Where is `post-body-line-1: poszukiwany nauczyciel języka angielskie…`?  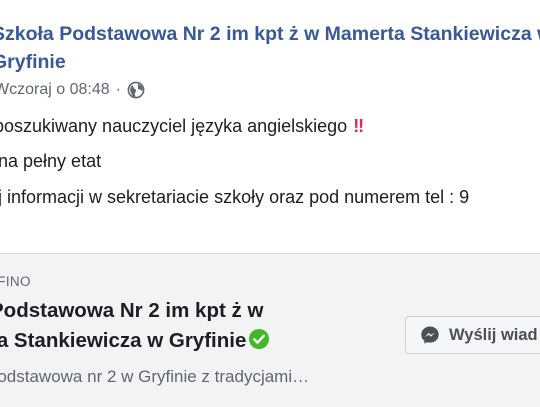 post-body-line-1: poszukiwany nauczyciel języka angielskie… is located at coordinates (182, 126).